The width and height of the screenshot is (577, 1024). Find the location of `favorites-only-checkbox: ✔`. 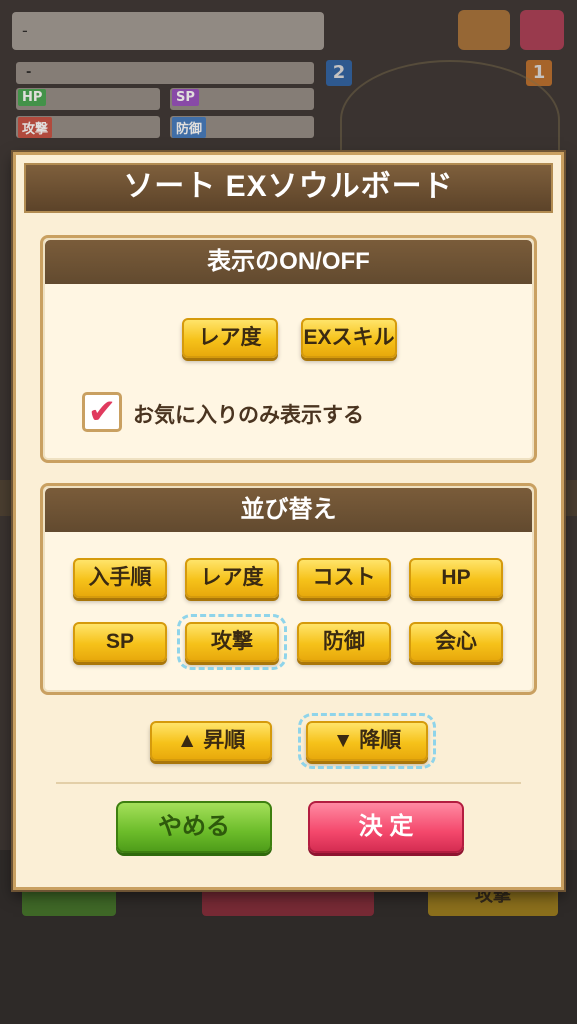

favorites-only-checkbox: ✔ is located at coordinates (102, 412).